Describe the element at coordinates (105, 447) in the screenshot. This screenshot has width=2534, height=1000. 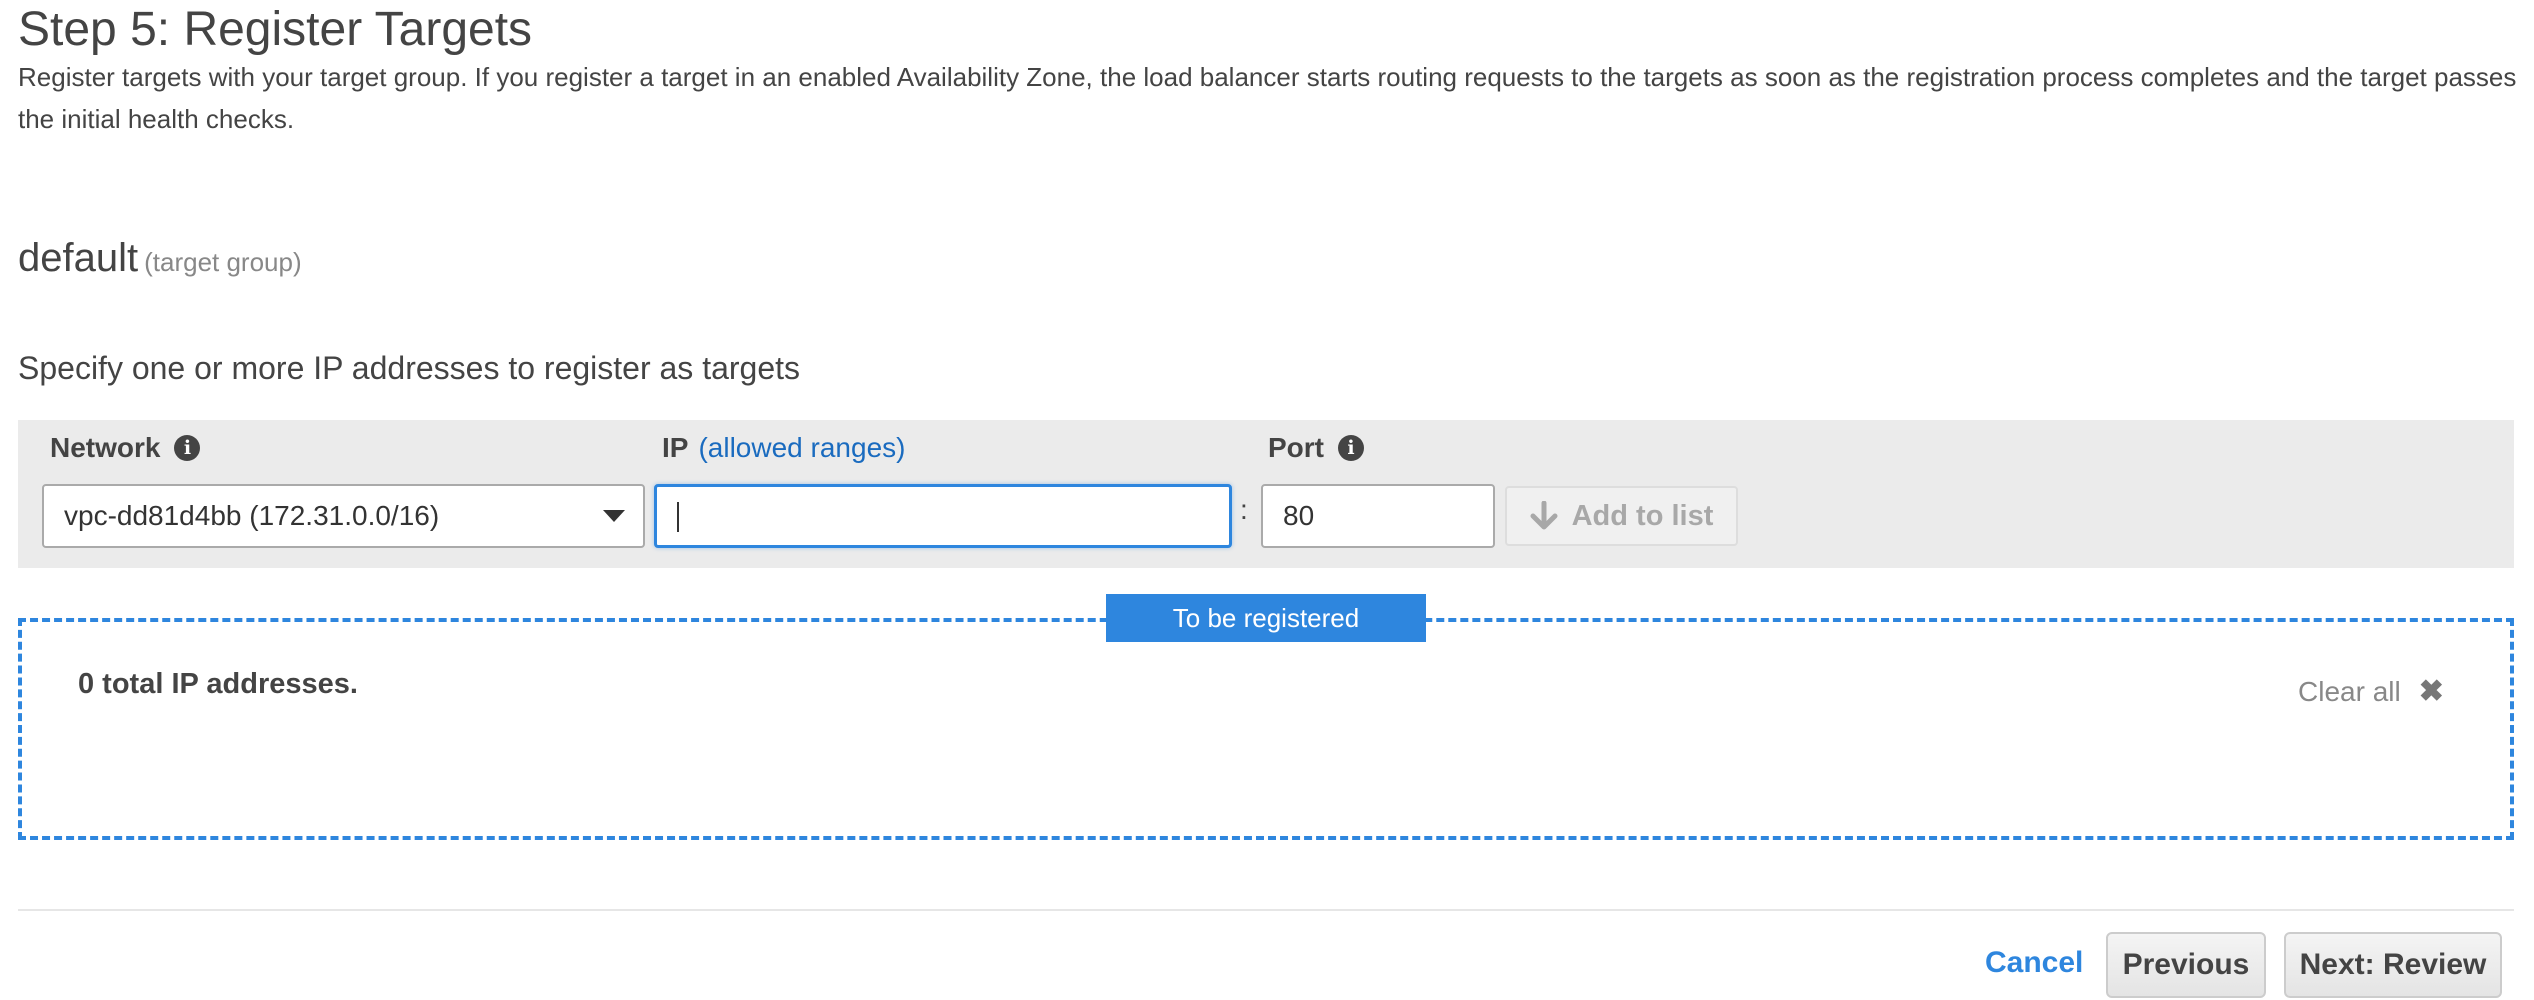
I see `network-label-text: Network` at that location.